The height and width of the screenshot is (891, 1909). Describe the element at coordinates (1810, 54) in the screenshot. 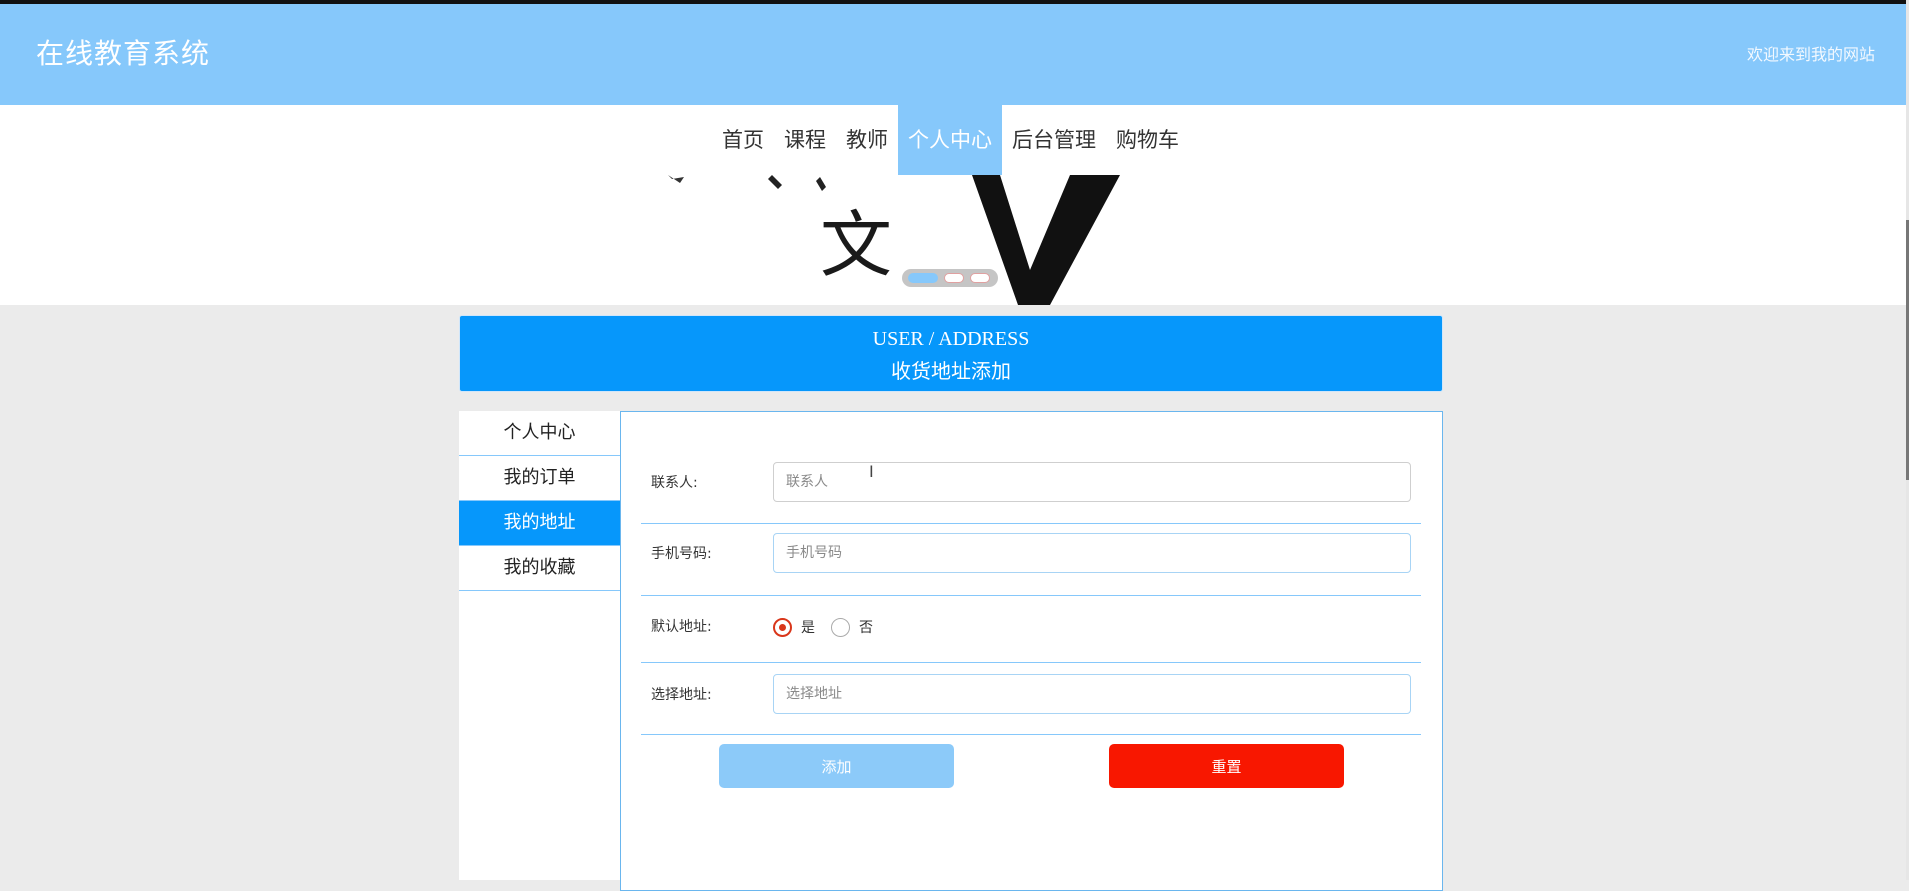

I see `welcome-text: 欢迎来到我的网站` at that location.